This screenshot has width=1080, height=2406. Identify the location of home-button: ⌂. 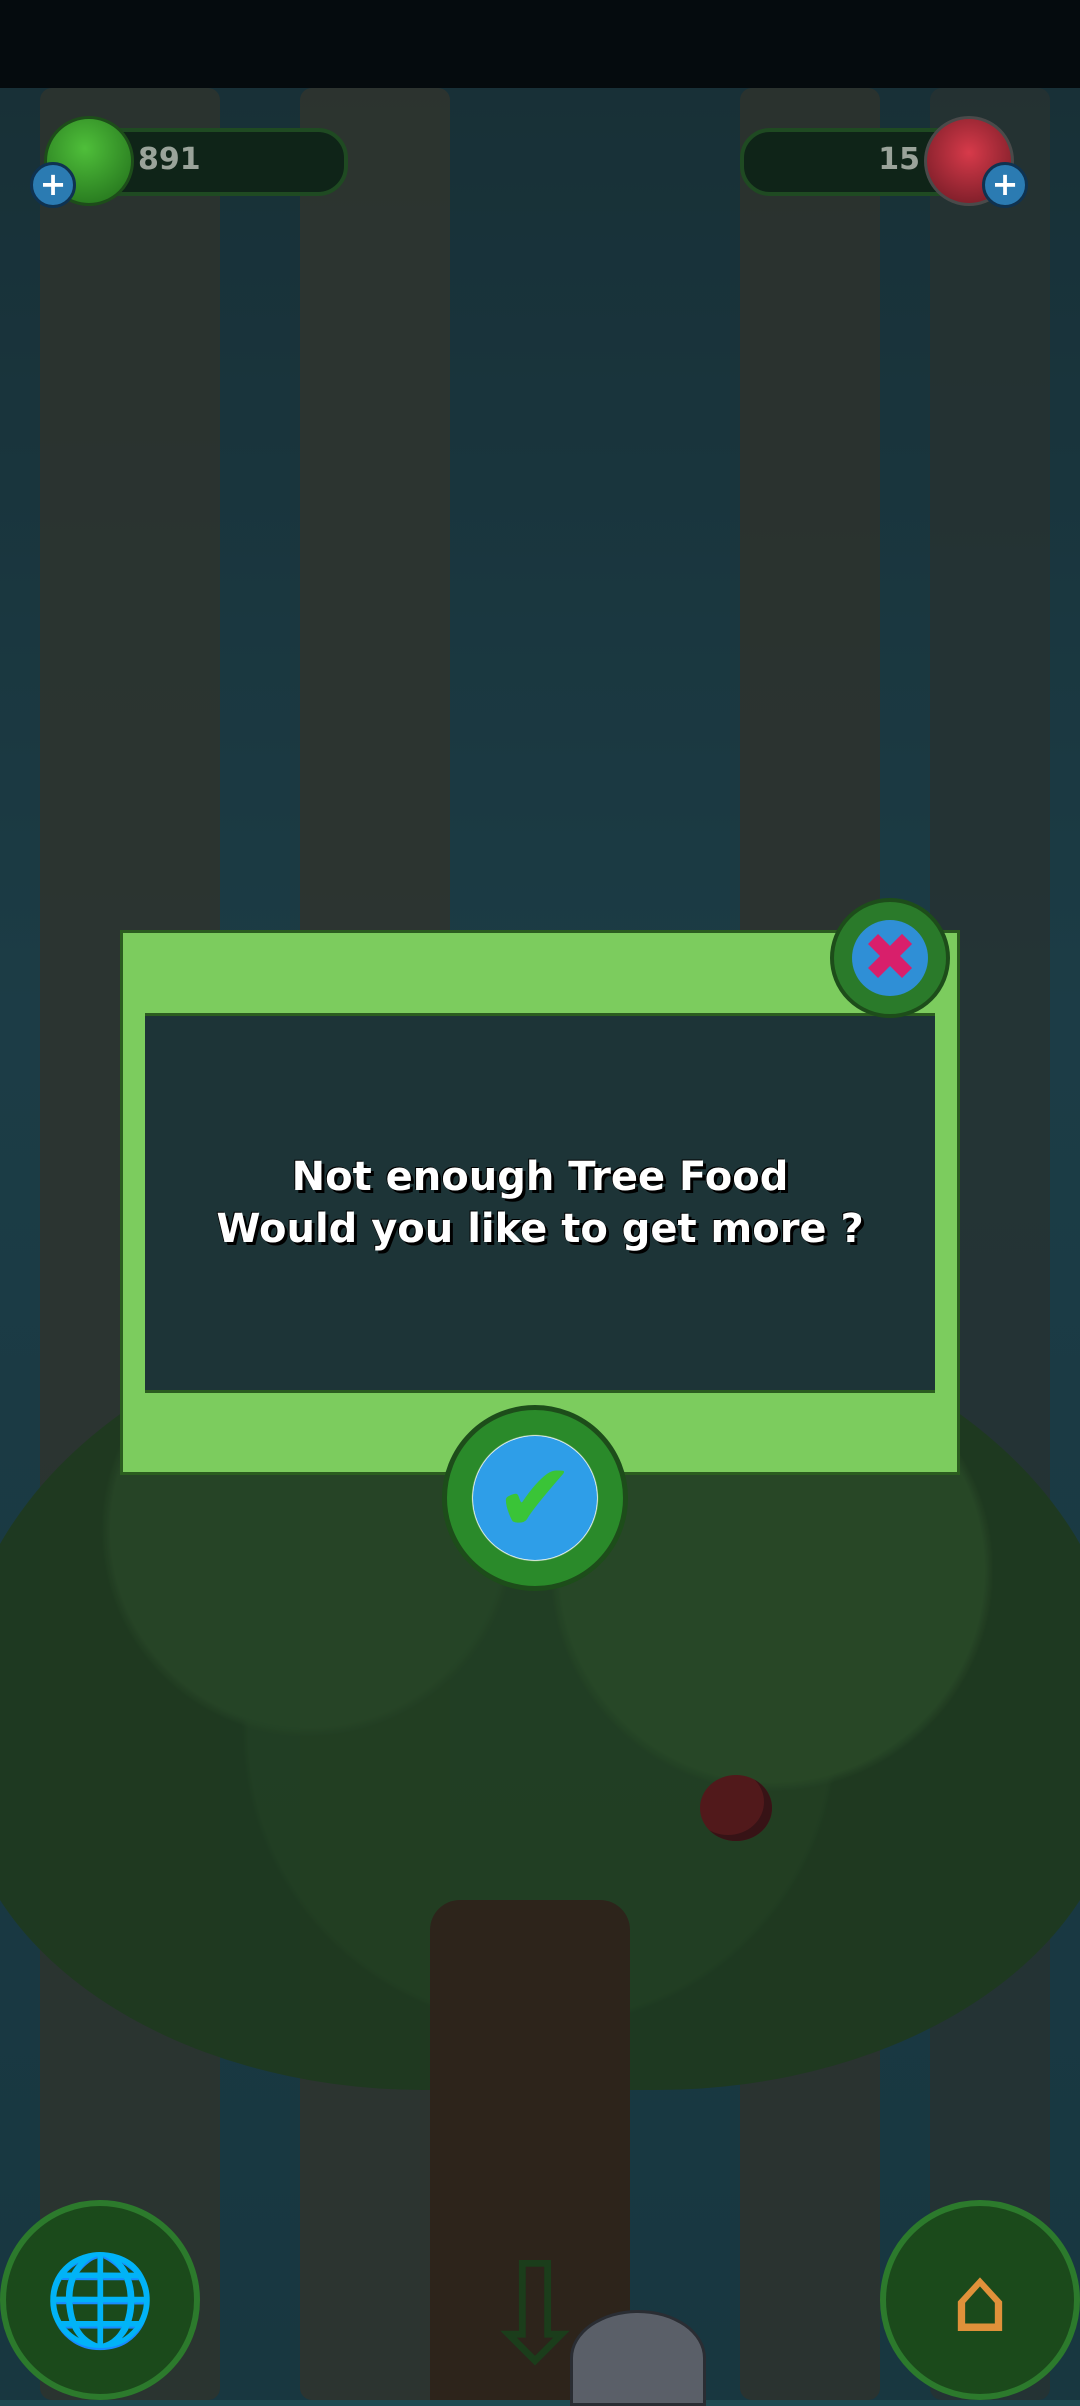
(980, 2300).